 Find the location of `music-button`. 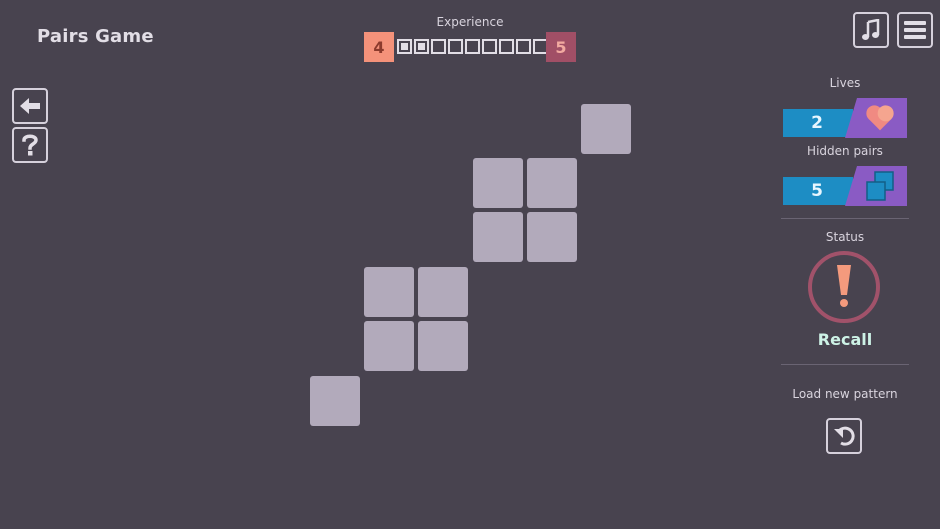

music-button is located at coordinates (871, 30).